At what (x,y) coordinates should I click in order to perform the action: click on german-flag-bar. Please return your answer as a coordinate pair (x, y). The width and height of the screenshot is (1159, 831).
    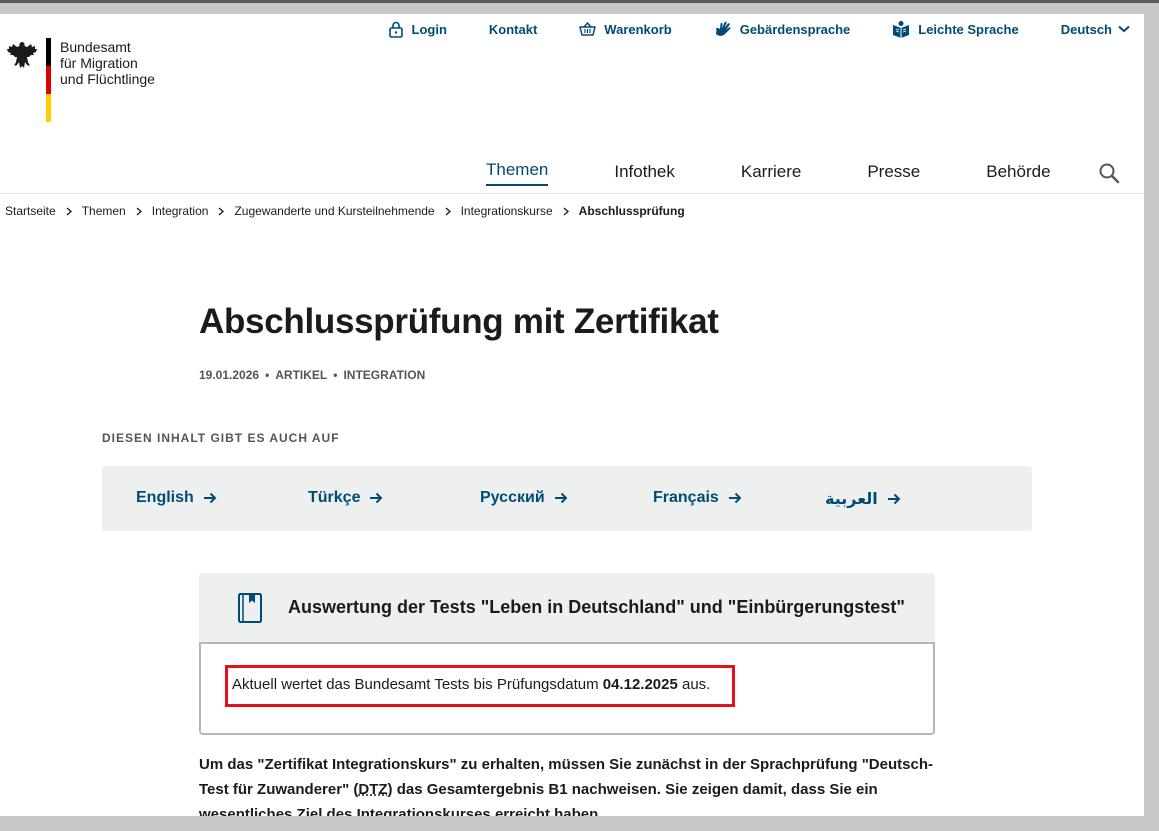
    Looking at the image, I should click on (48, 80).